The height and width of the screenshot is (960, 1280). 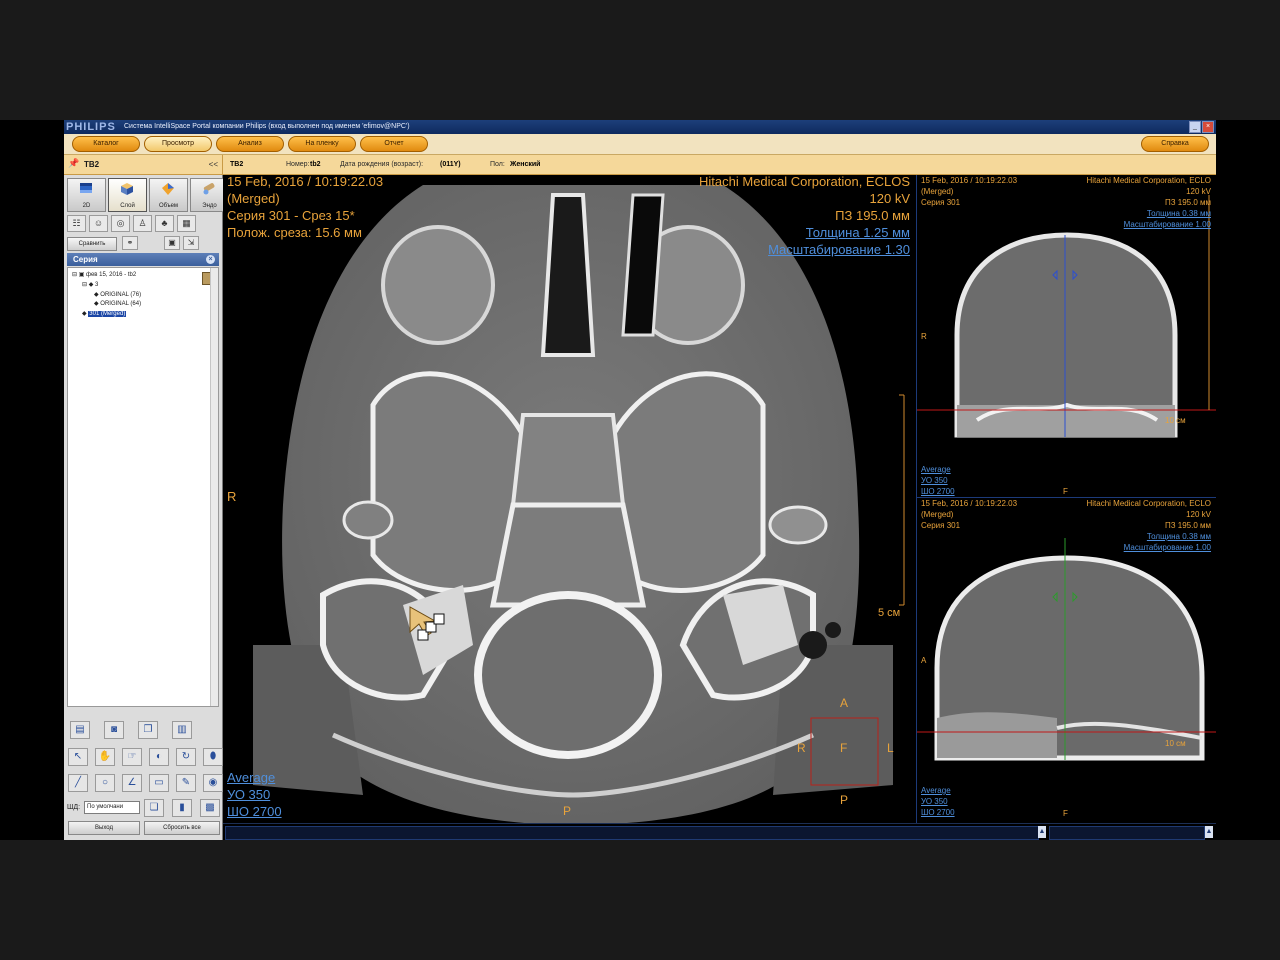 What do you see at coordinates (114, 730) in the screenshot?
I see `camera-icon: ◙` at bounding box center [114, 730].